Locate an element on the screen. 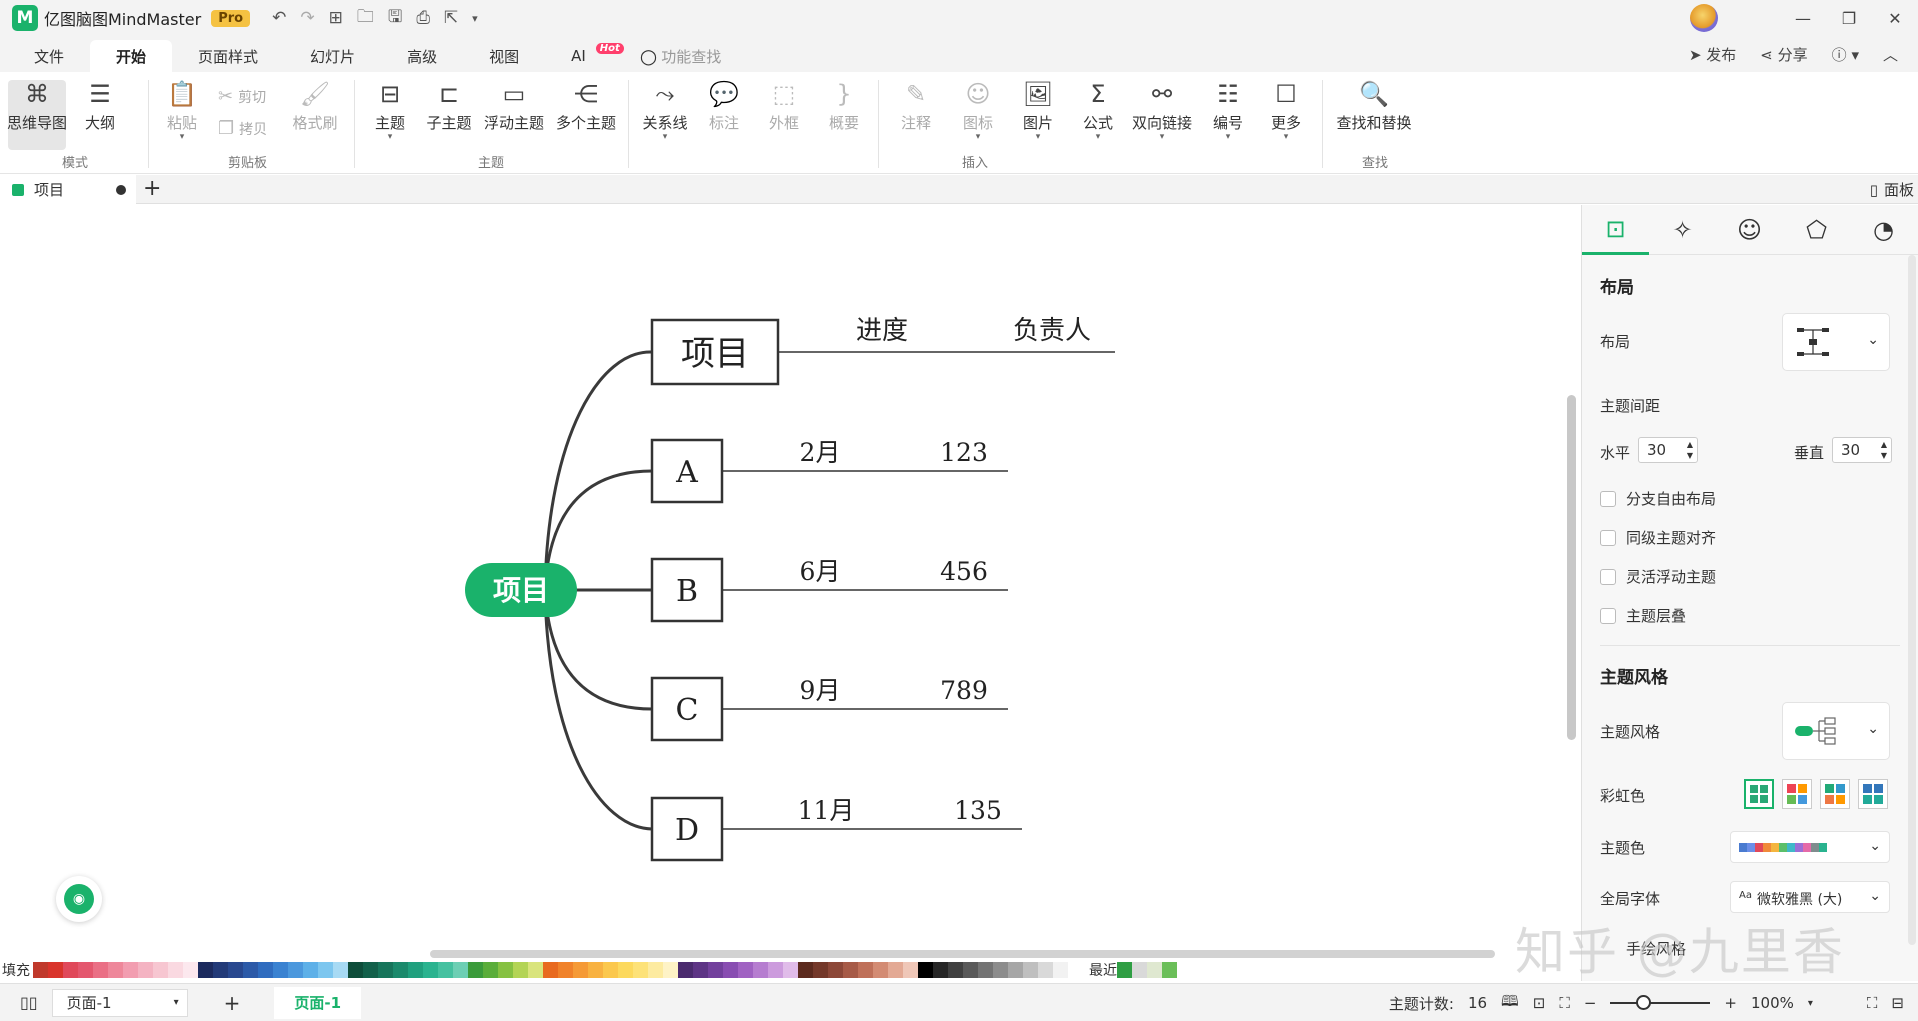 The width and height of the screenshot is (1918, 1021). collapse-ribbon-icon: ︿ is located at coordinates (1890, 54).